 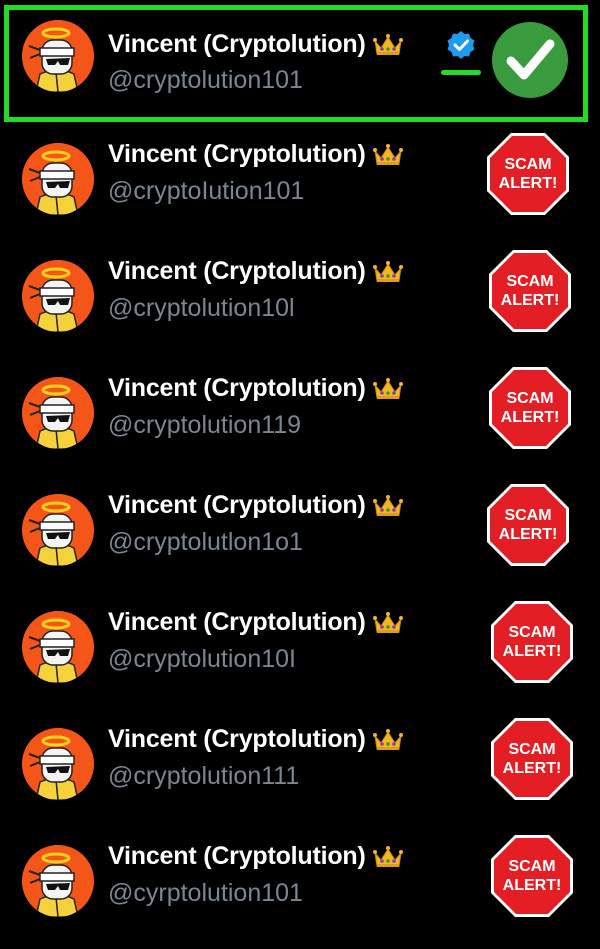 What do you see at coordinates (205, 893) in the screenshot?
I see `account-handle: @cyrptolution101` at bounding box center [205, 893].